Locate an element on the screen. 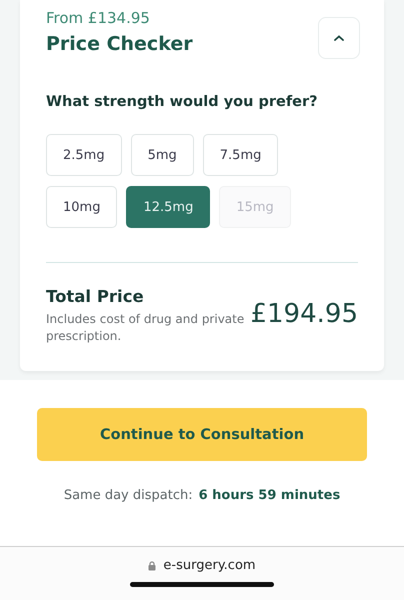 This screenshot has height=600, width=404. strength-option: 12.5mg is located at coordinates (168, 207).